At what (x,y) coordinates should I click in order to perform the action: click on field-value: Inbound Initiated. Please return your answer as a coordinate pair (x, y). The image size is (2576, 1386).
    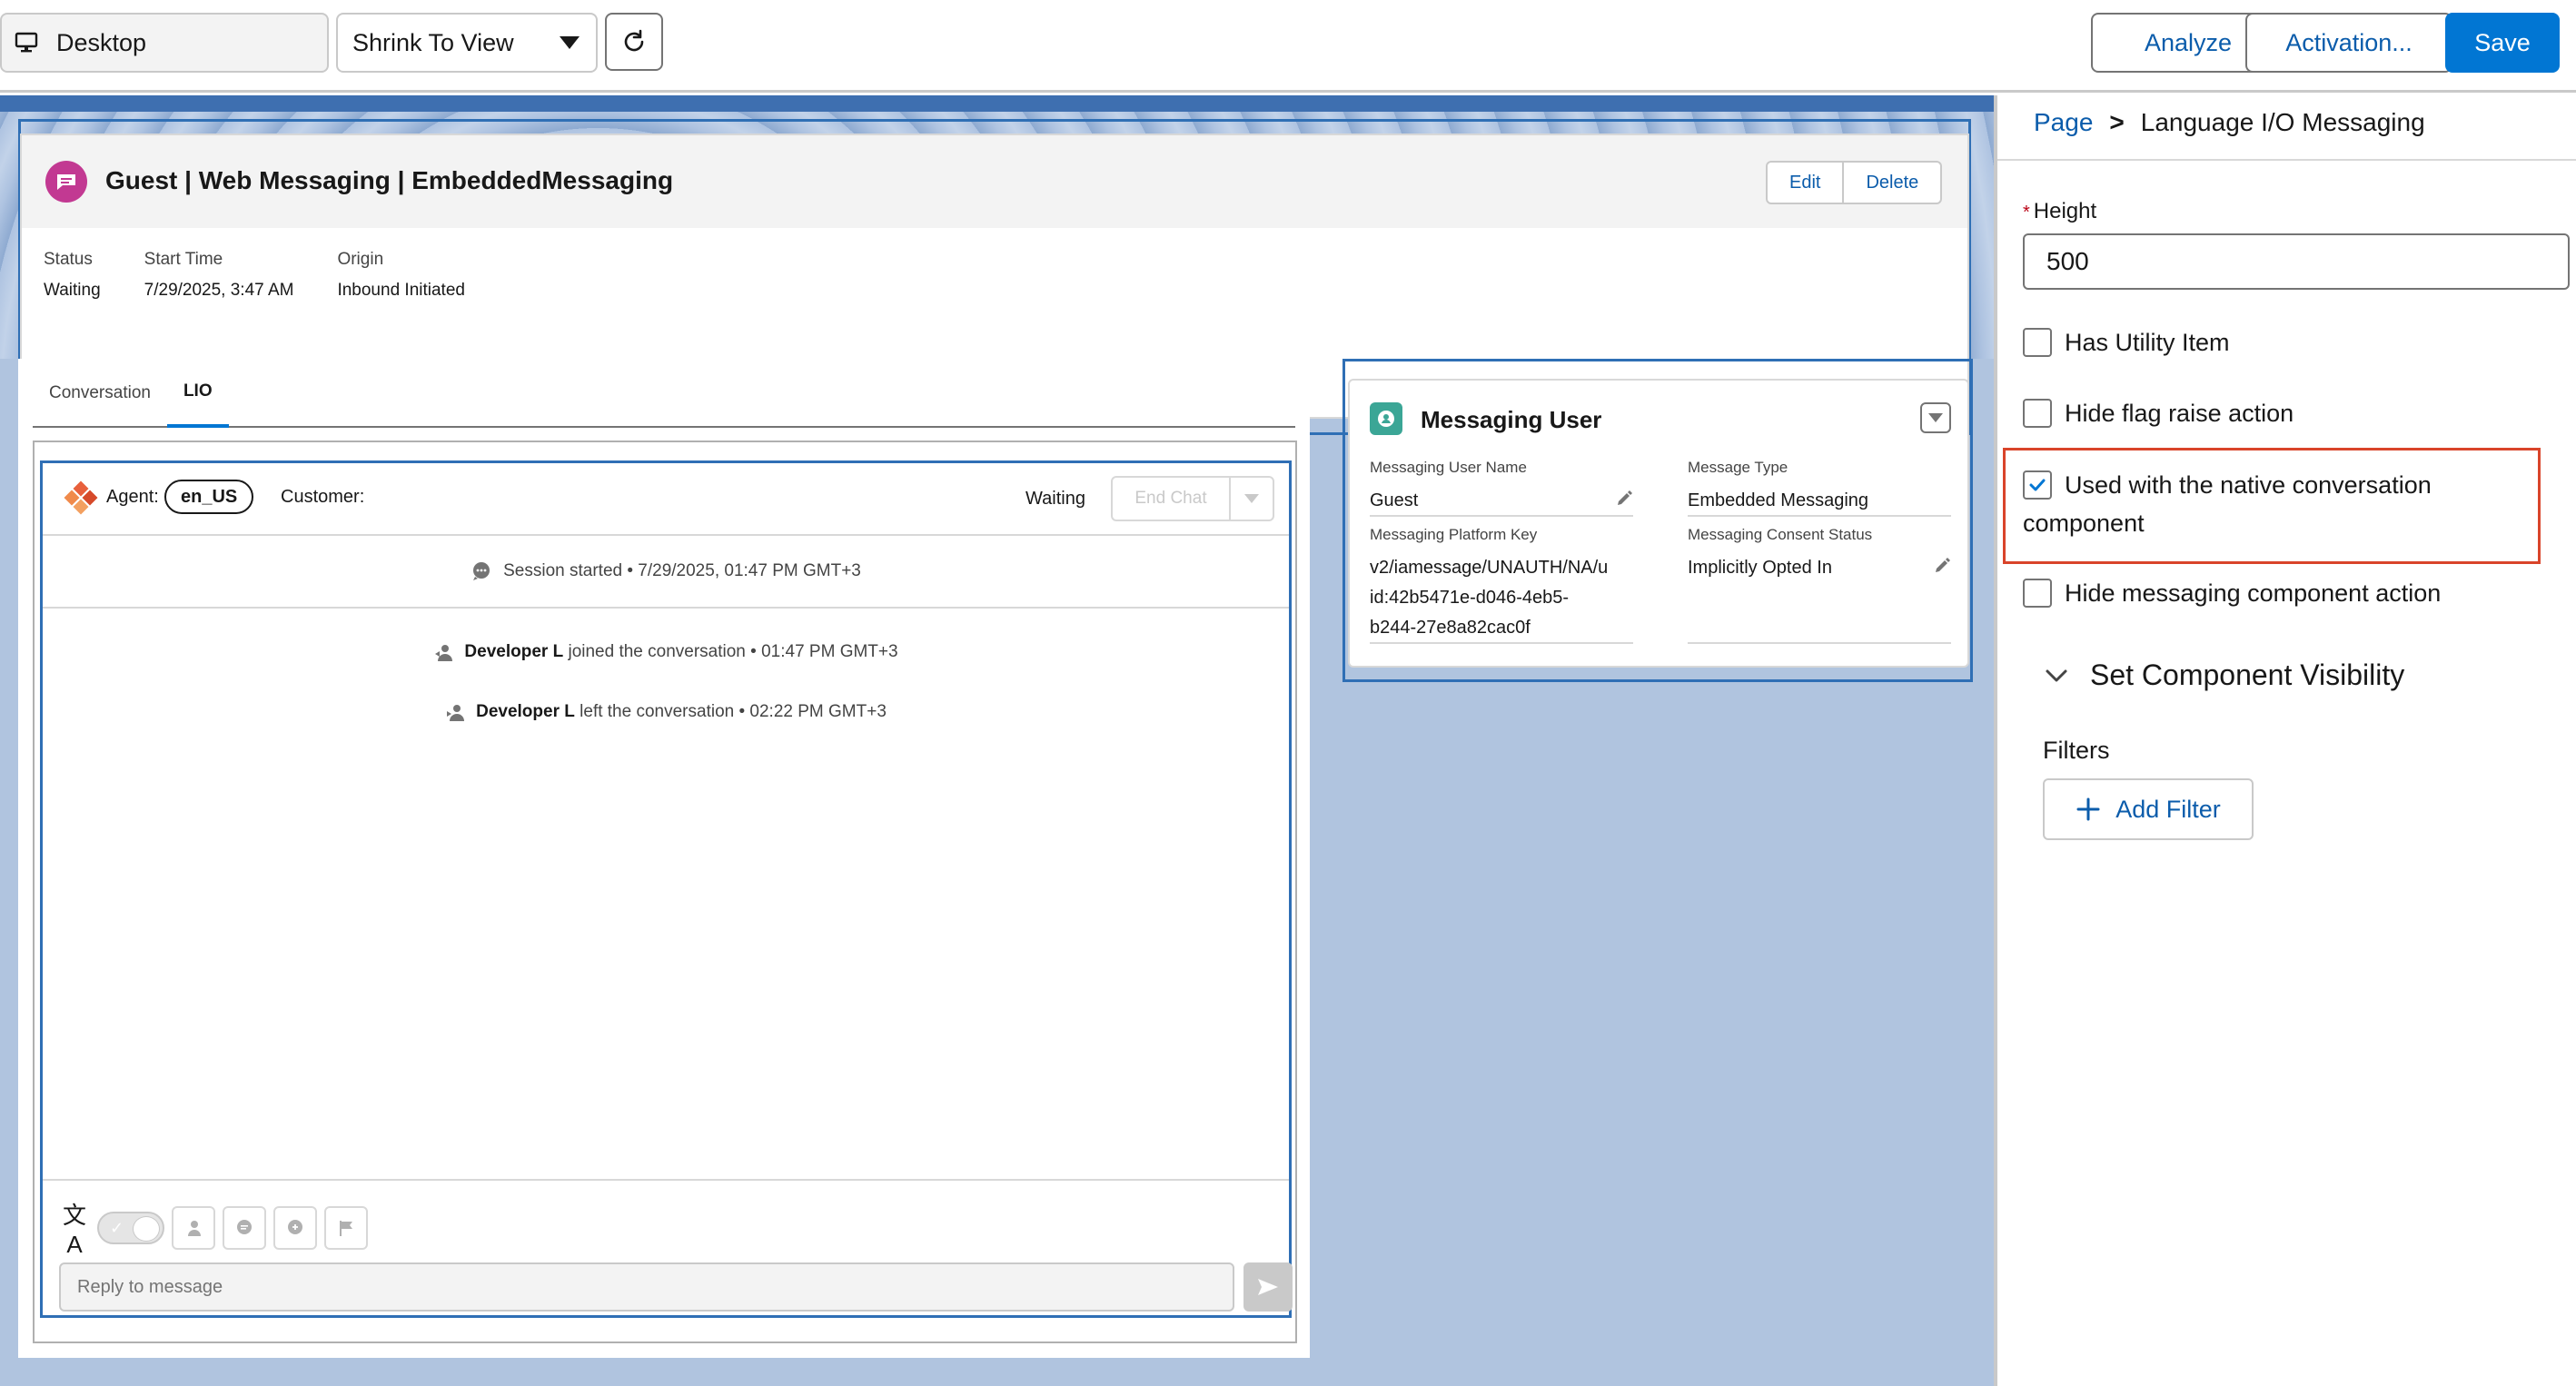
    Looking at the image, I should click on (401, 290).